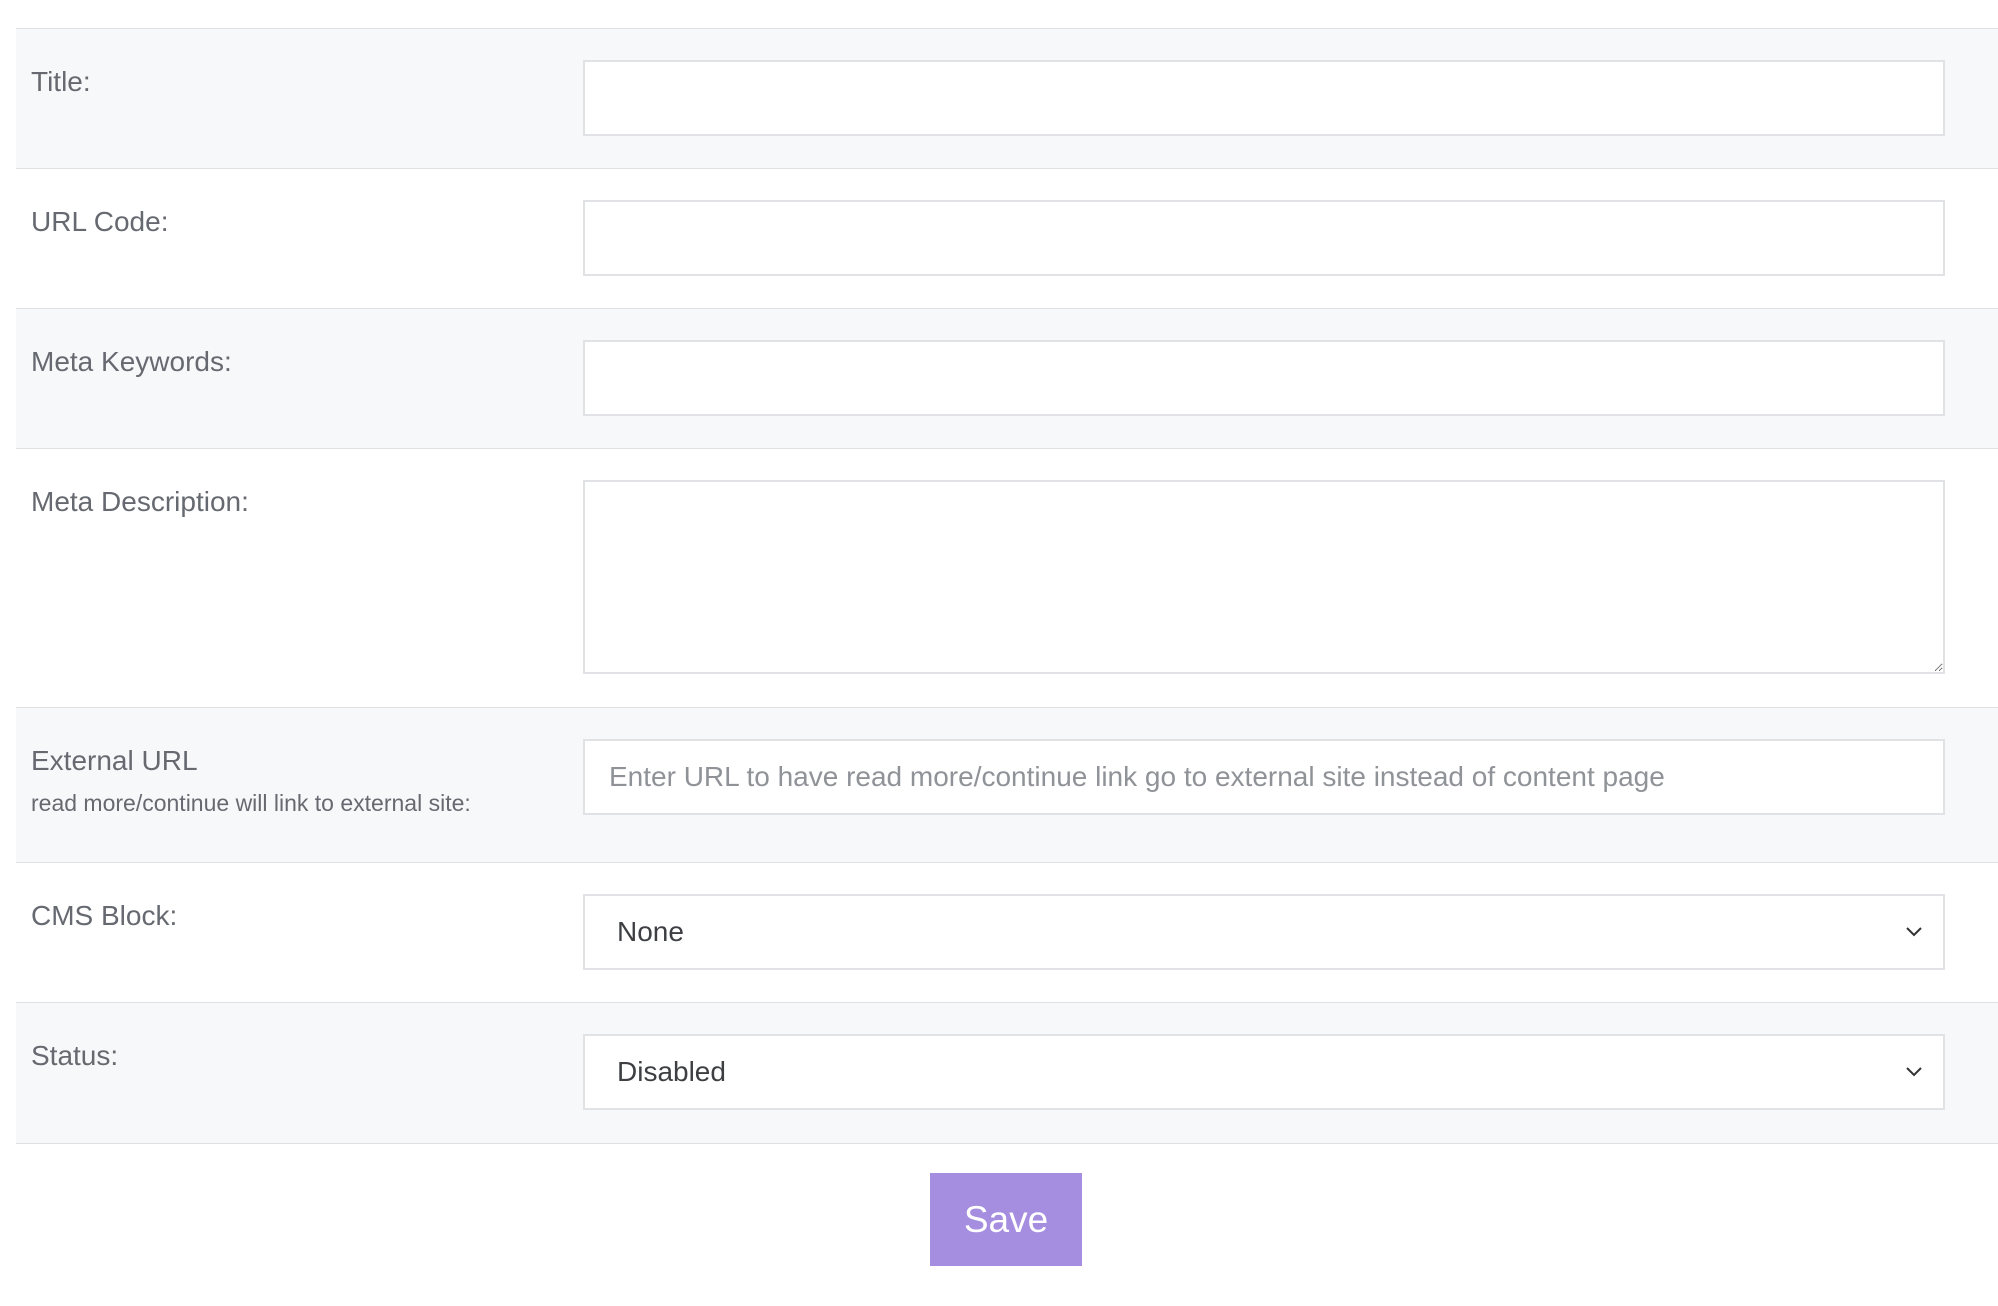  Describe the element at coordinates (1264, 1072) in the screenshot. I see `status-select: Disabled` at that location.